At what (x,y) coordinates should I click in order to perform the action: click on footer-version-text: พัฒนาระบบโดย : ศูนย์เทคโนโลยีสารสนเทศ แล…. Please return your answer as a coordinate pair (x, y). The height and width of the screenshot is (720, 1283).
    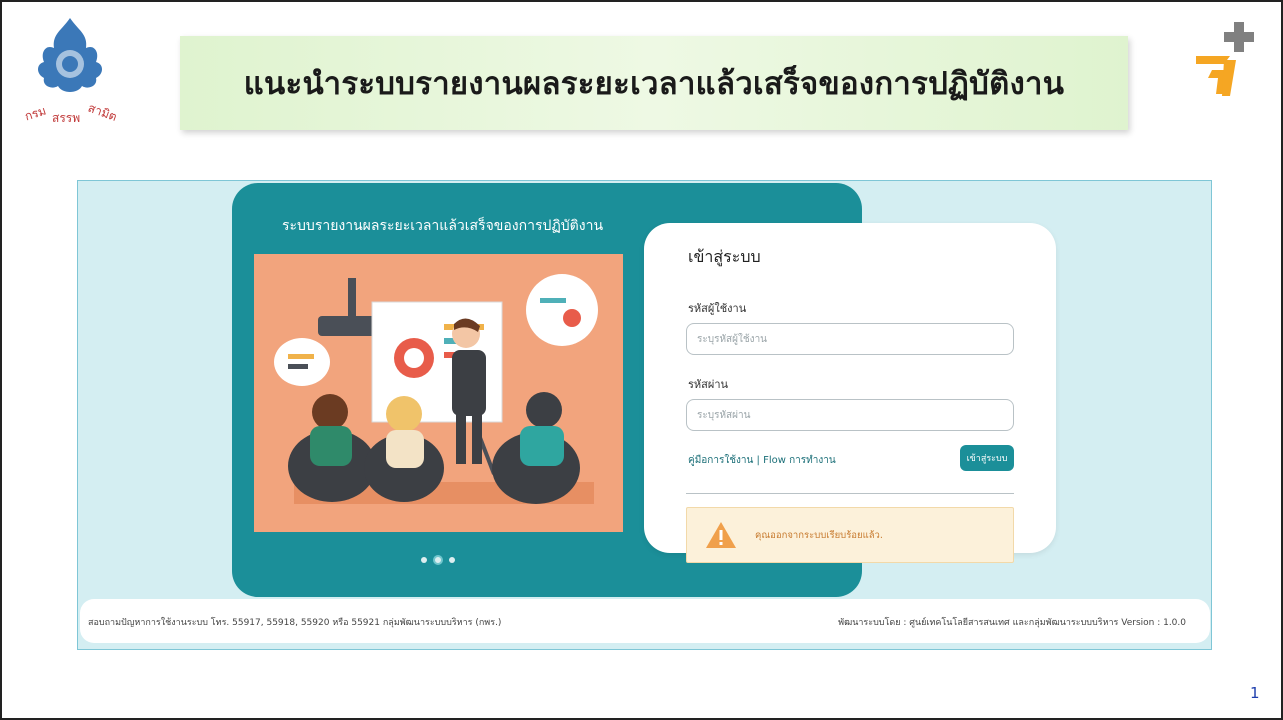
    Looking at the image, I should click on (1012, 623).